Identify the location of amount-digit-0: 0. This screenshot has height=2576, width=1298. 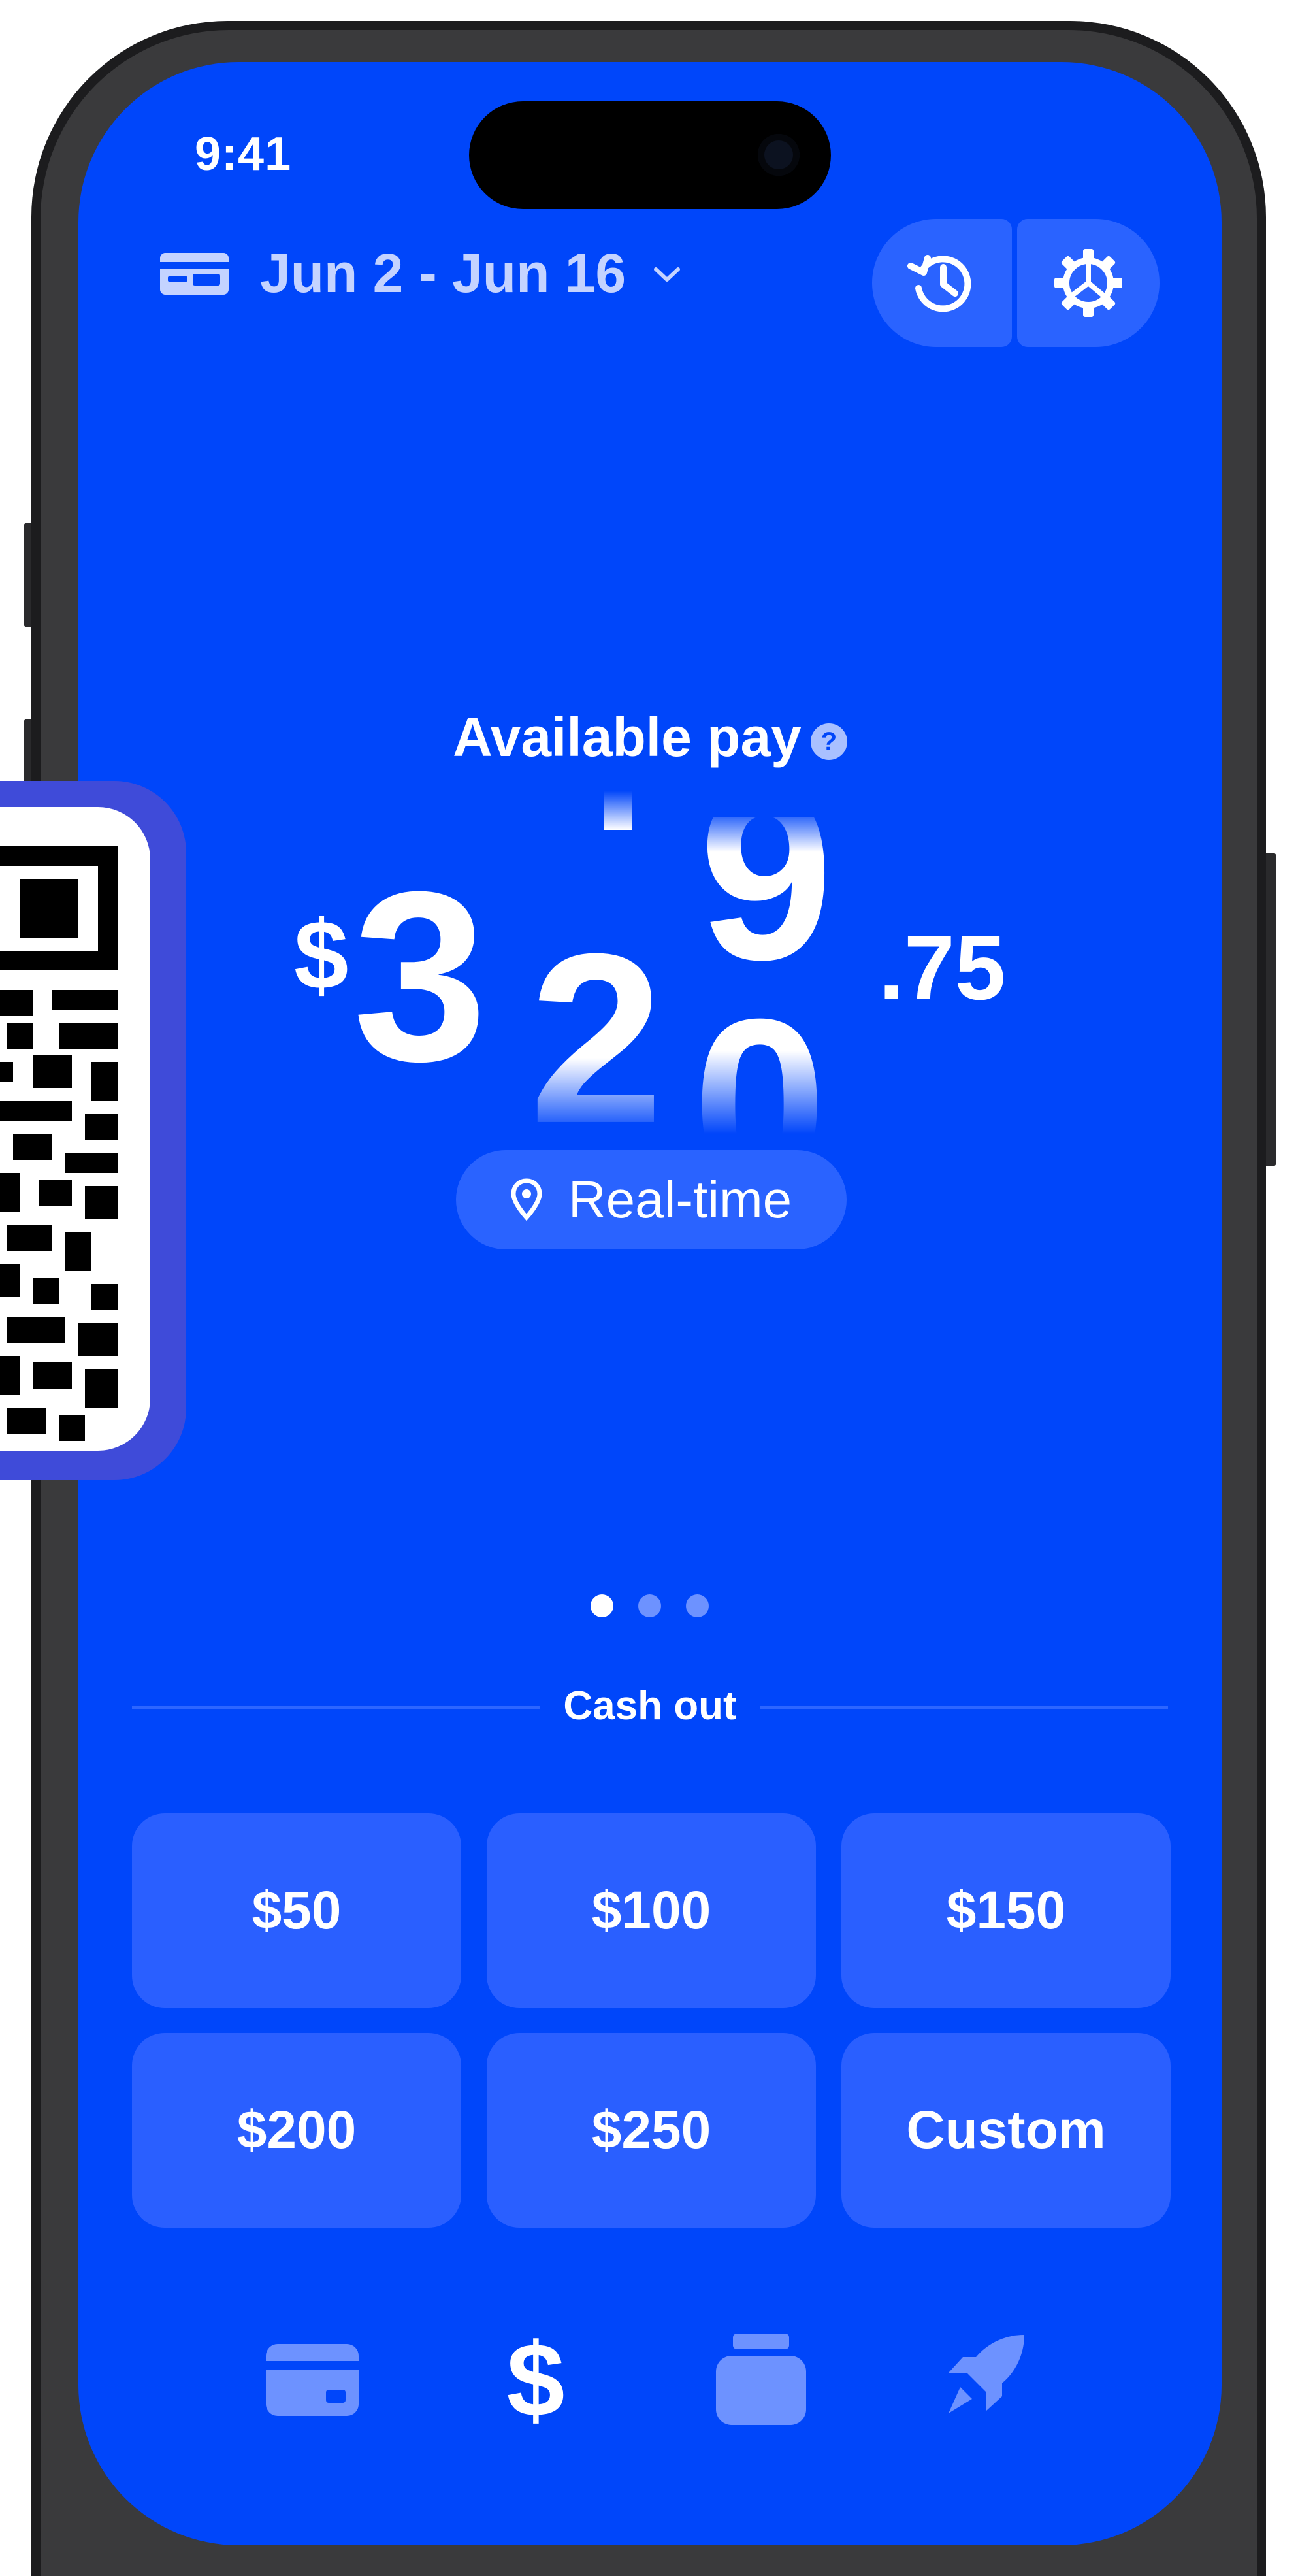
(759, 1058).